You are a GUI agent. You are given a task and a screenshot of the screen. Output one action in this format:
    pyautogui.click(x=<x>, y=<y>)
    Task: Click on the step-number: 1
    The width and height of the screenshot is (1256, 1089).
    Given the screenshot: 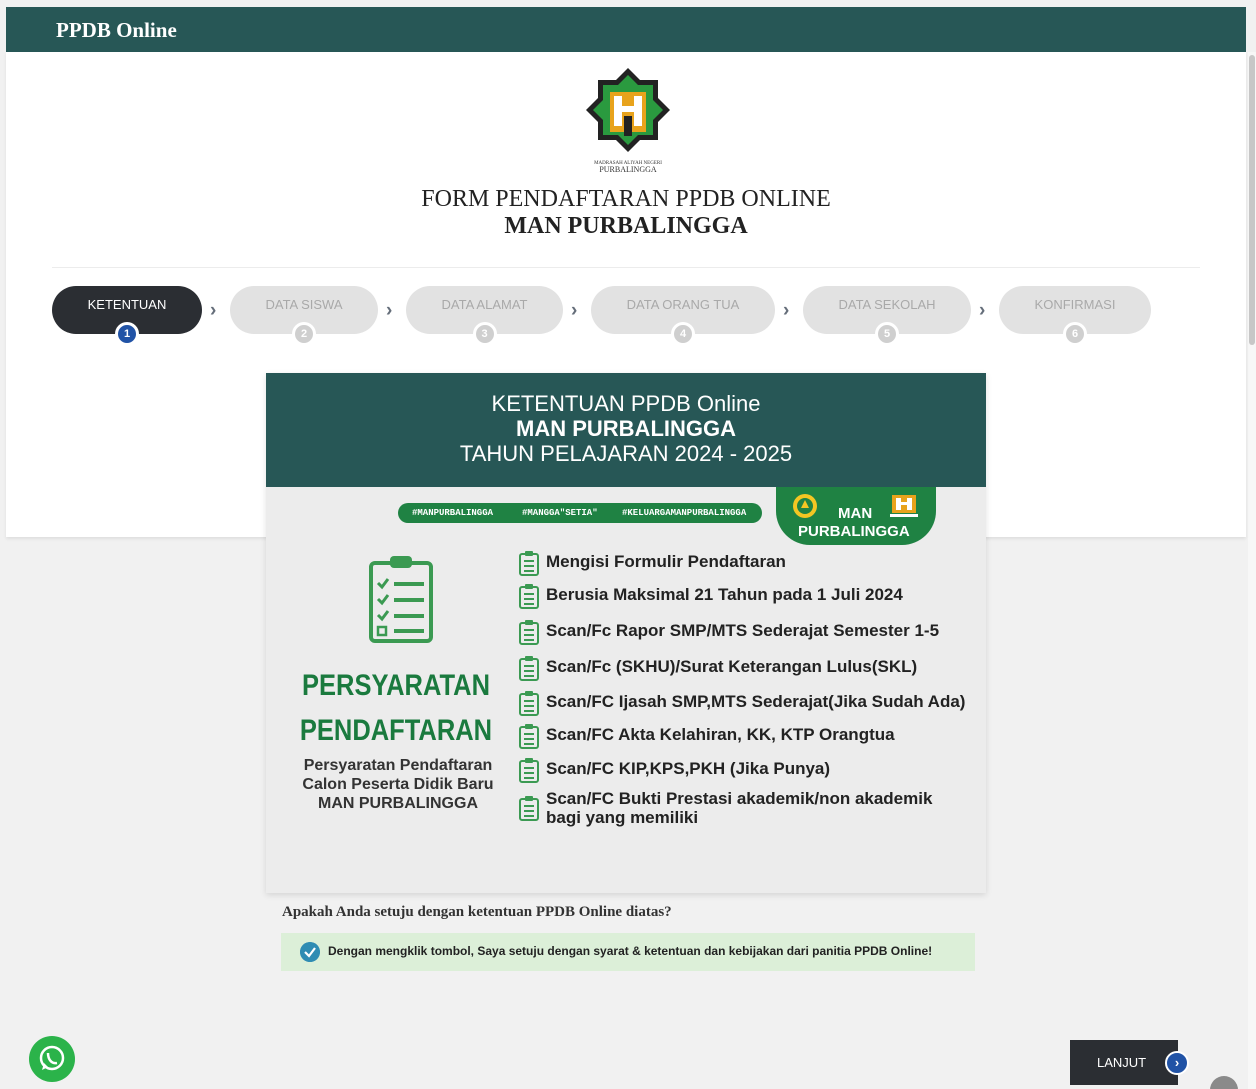 What is the action you would take?
    pyautogui.click(x=127, y=334)
    